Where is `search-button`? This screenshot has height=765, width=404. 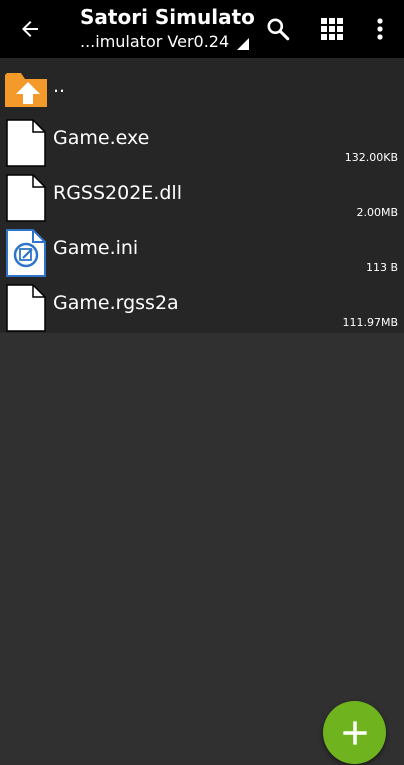
search-button is located at coordinates (278, 29).